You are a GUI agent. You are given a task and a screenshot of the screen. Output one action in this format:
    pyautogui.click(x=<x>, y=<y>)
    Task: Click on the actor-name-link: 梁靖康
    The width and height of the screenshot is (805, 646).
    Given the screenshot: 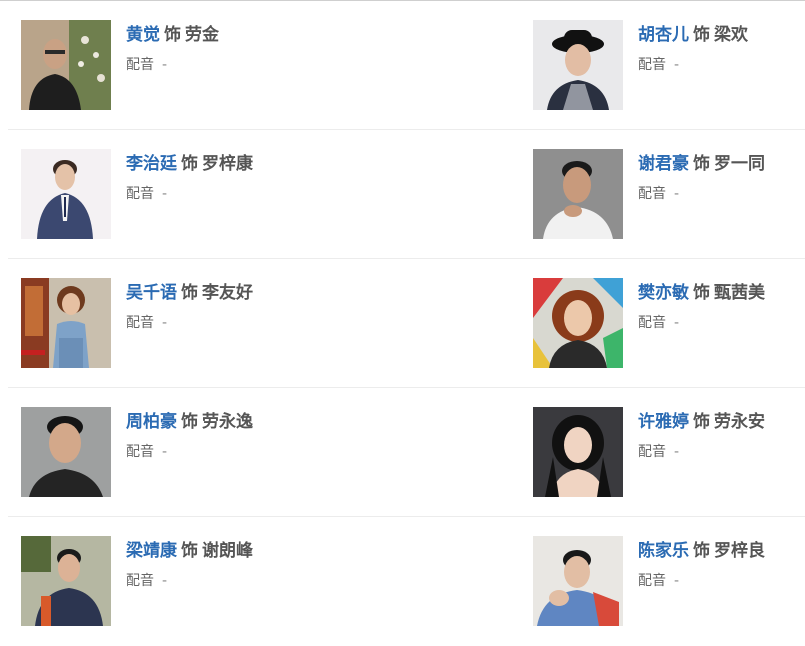 What is the action you would take?
    pyautogui.click(x=151, y=551)
    